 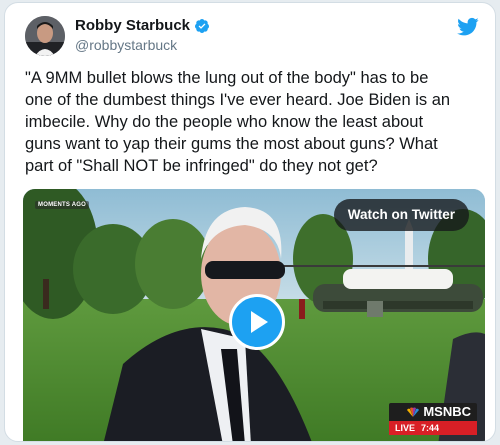 I want to click on network-name: MSNBC, so click(x=447, y=411).